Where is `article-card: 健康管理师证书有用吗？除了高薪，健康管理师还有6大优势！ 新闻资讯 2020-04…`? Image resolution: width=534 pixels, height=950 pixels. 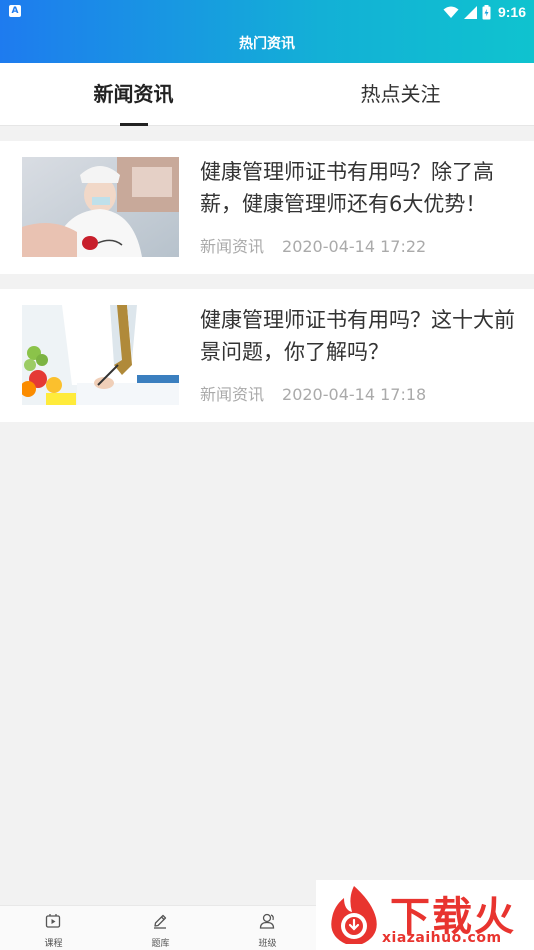
article-card: 健康管理师证书有用吗？除了高薪，健康管理师还有6大优势！ 新闻资讯 2020-04… is located at coordinates (267, 207).